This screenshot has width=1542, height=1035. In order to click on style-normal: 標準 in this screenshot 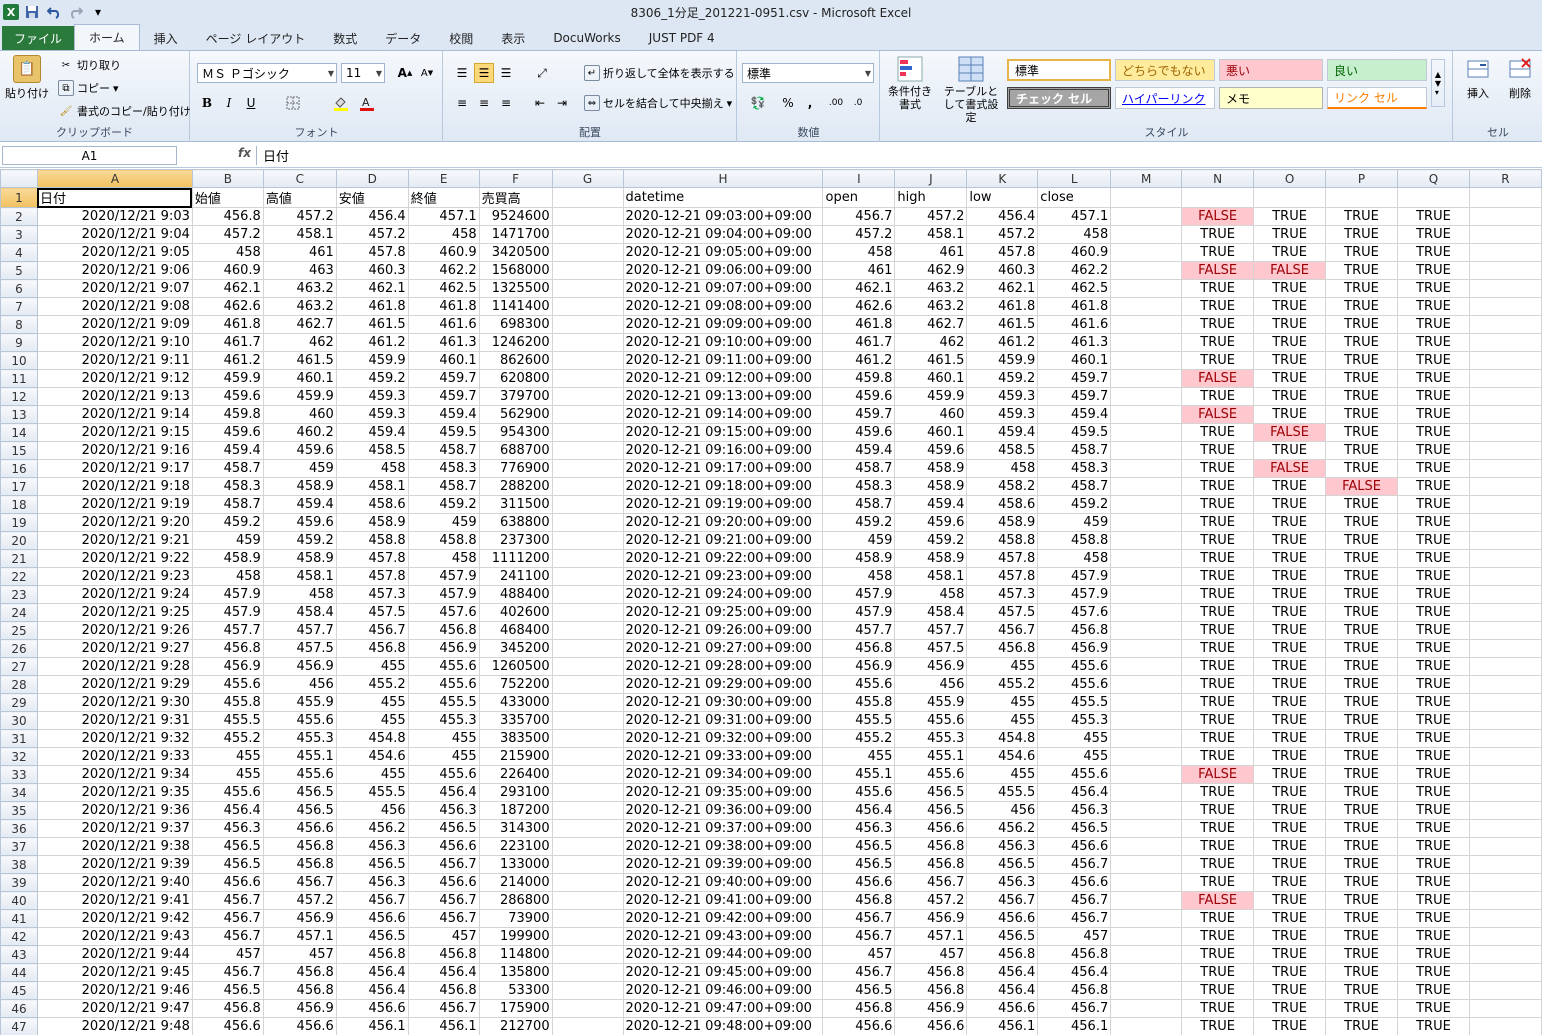, I will do `click(1059, 70)`.